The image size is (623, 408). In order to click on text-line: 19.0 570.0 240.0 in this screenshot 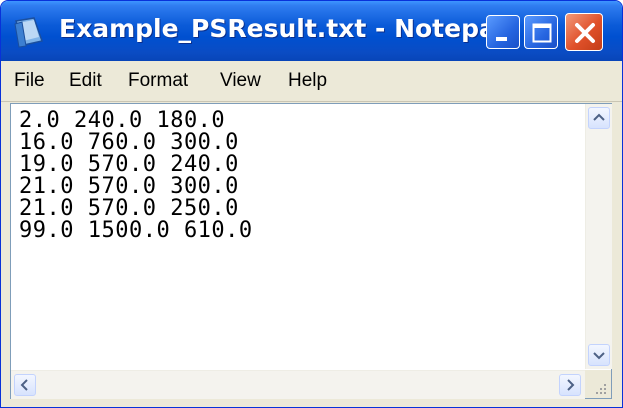, I will do `click(129, 164)`.